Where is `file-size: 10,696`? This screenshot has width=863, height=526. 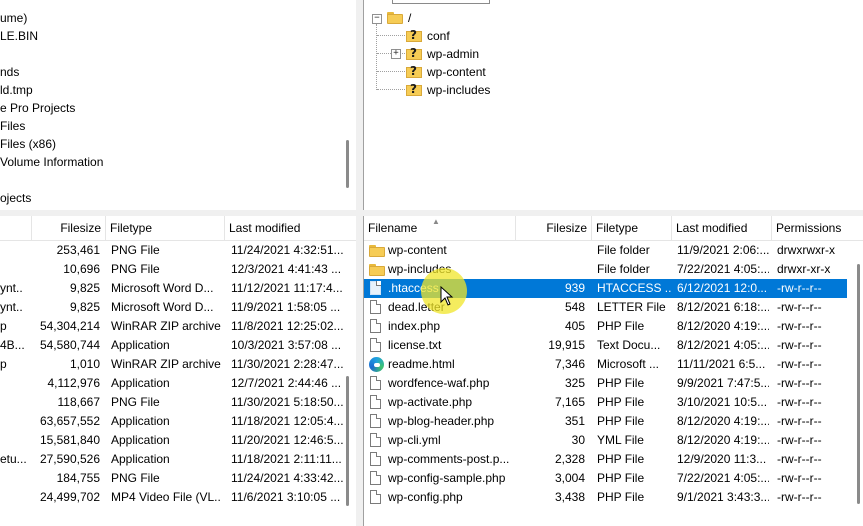
file-size: 10,696 is located at coordinates (81, 269).